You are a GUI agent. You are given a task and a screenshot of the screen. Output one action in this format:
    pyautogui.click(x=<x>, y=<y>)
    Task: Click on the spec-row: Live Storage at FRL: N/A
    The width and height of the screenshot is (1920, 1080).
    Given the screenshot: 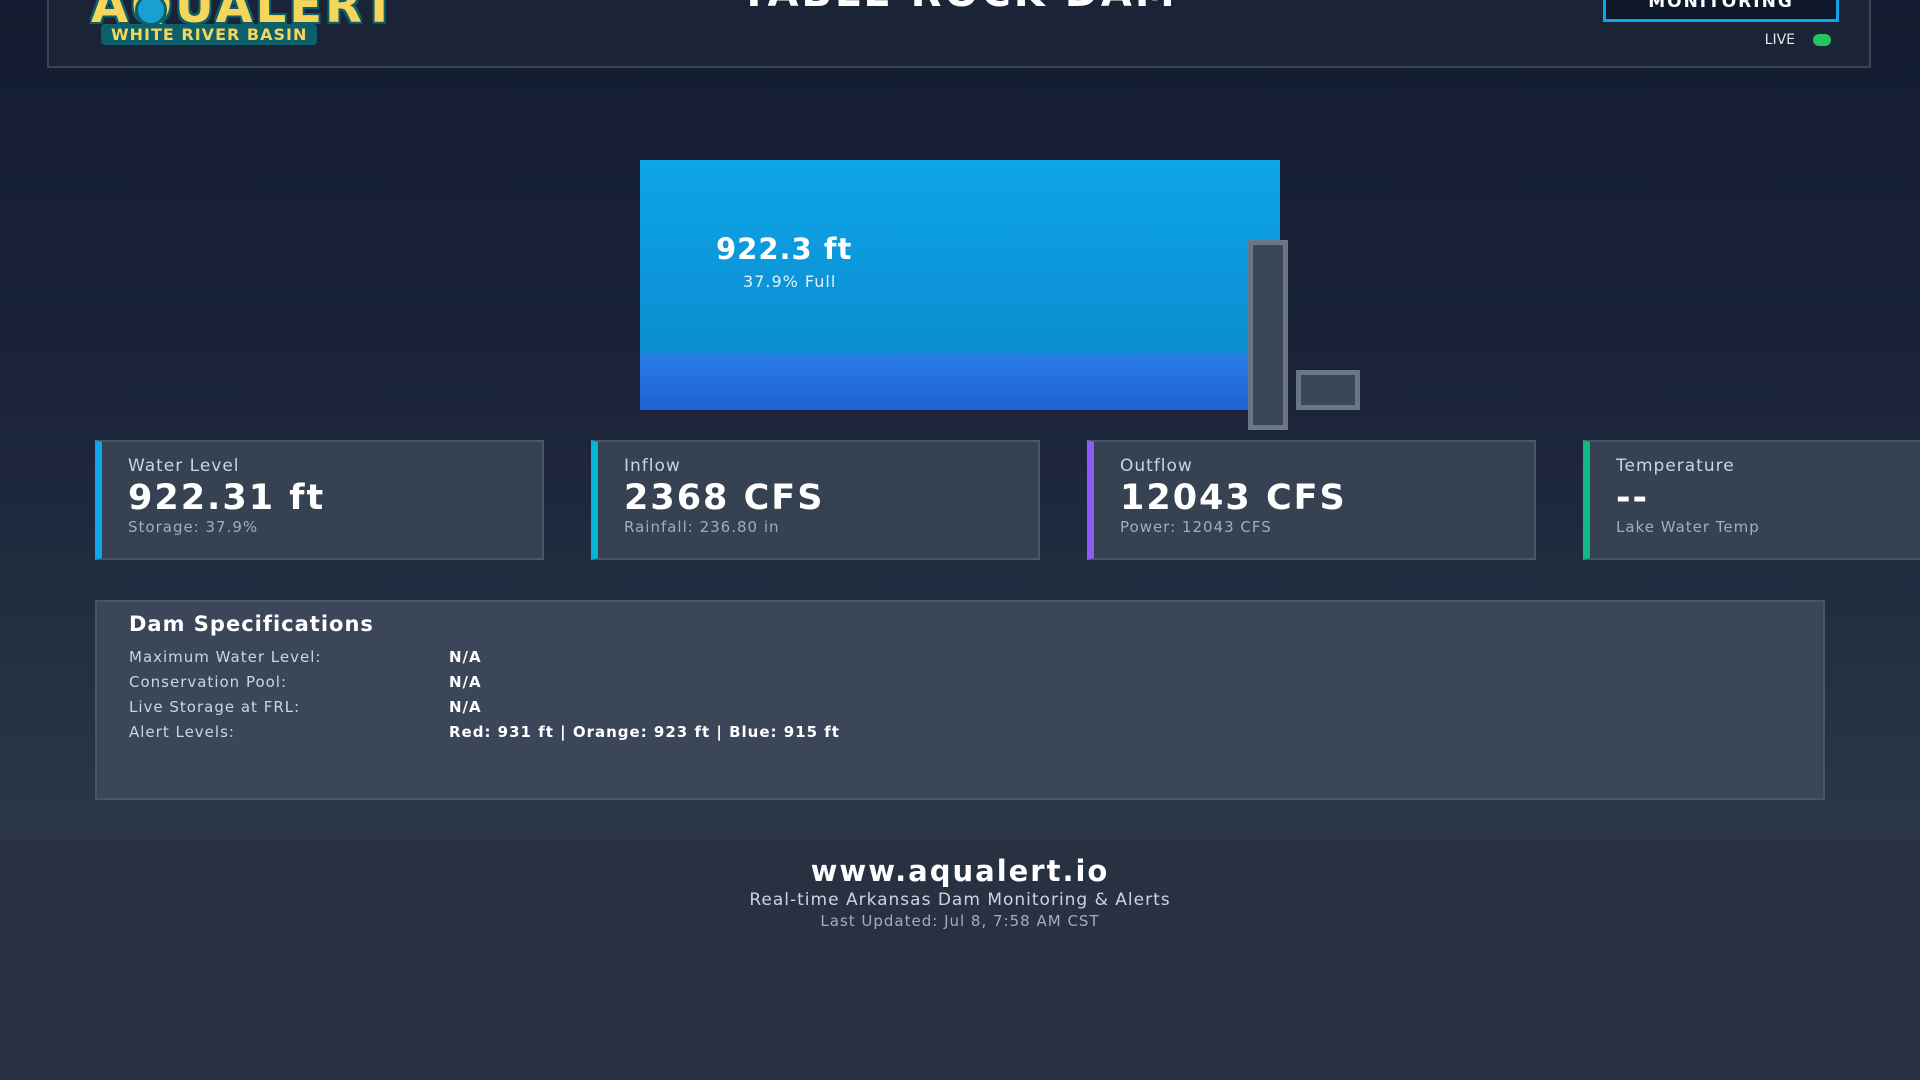 What is the action you would take?
    pyautogui.click(x=976, y=706)
    